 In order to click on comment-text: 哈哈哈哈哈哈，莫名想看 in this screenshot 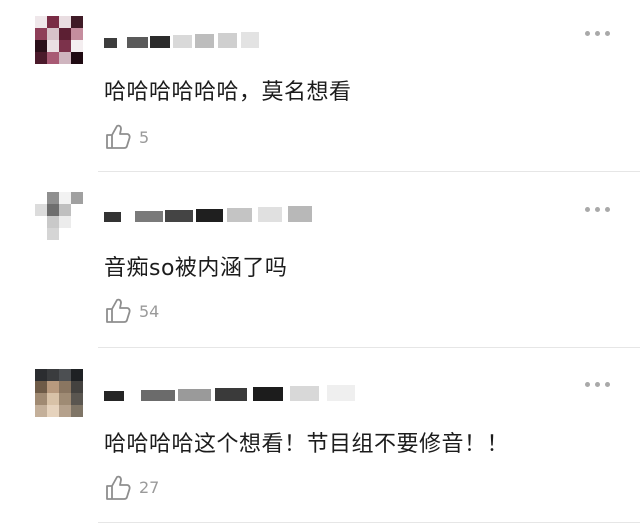, I will do `click(228, 92)`.